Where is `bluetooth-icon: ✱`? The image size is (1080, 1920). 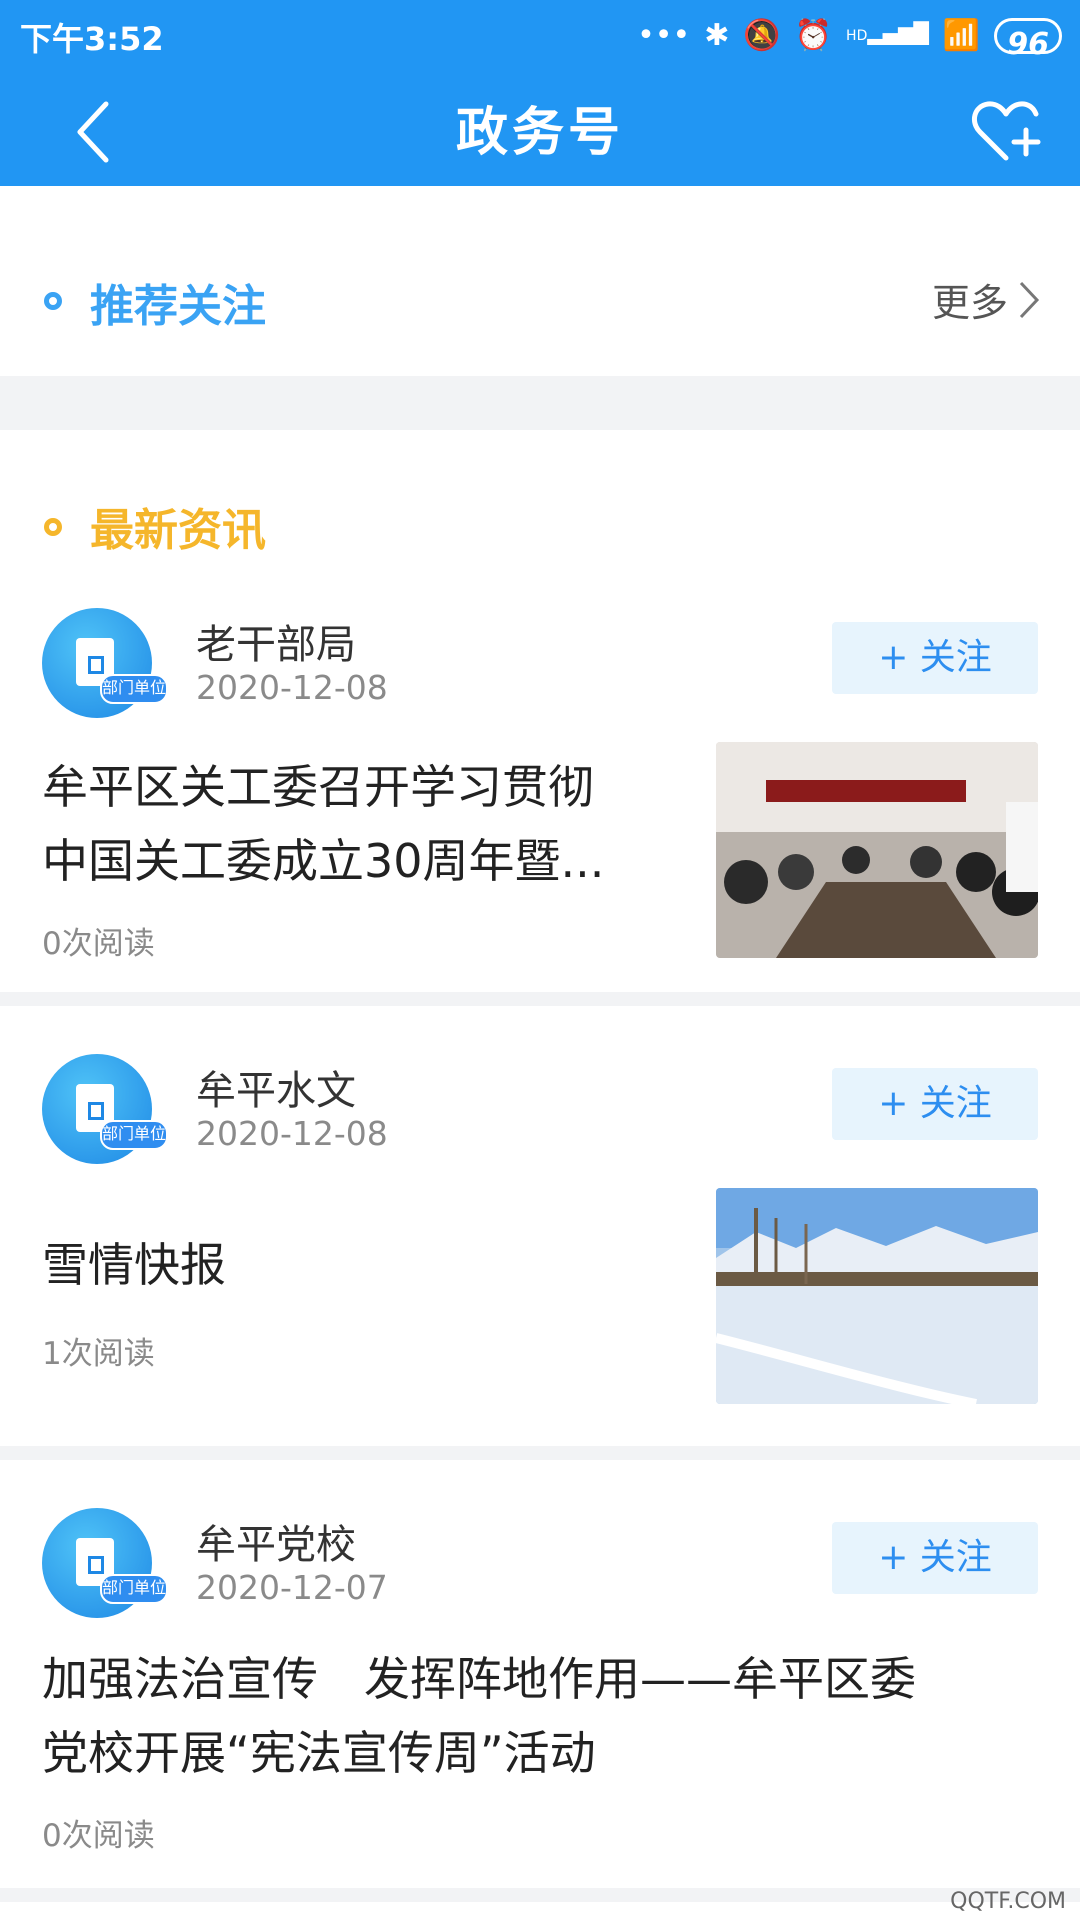
bluetooth-icon: ✱ is located at coordinates (717, 35).